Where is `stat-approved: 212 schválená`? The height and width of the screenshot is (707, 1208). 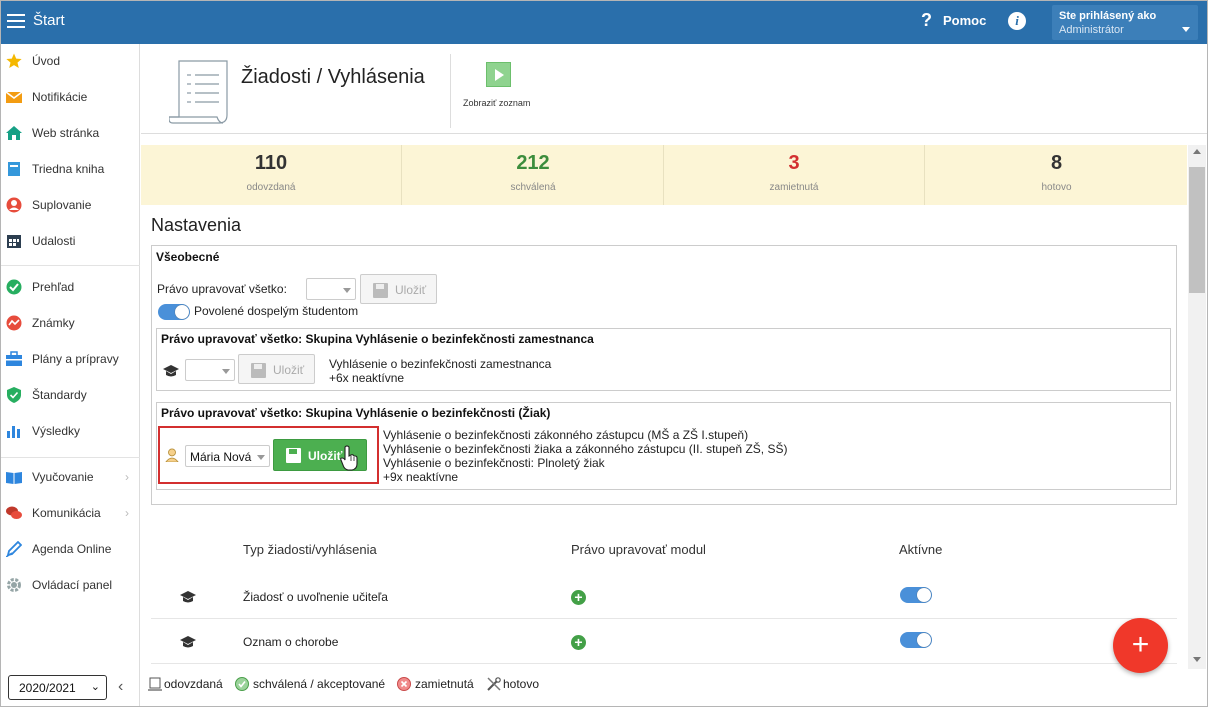
stat-approved: 212 schválená is located at coordinates (533, 175).